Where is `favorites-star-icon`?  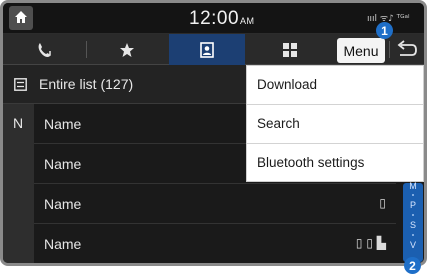
favorites-star-icon is located at coordinates (127, 49).